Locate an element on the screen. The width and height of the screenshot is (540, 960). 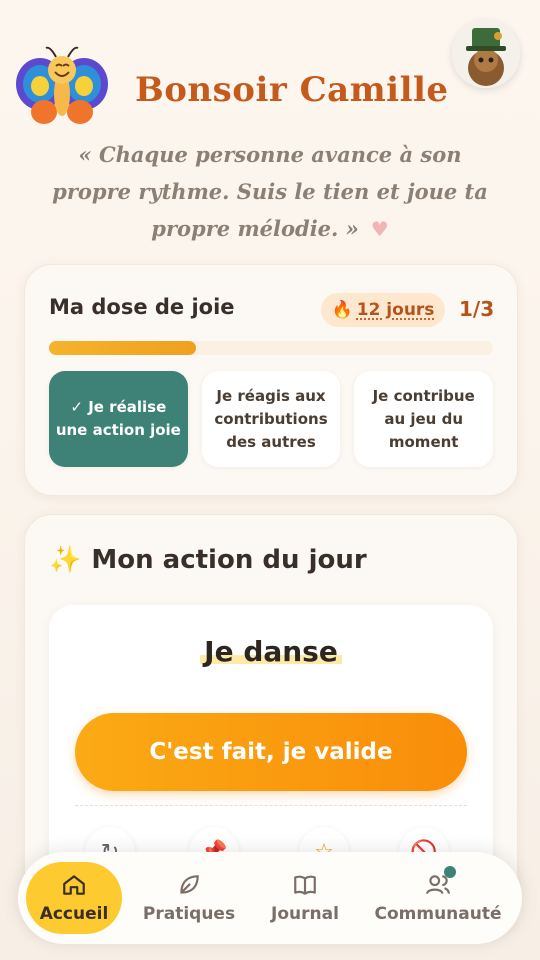
nav-label: Accueil is located at coordinates (74, 914).